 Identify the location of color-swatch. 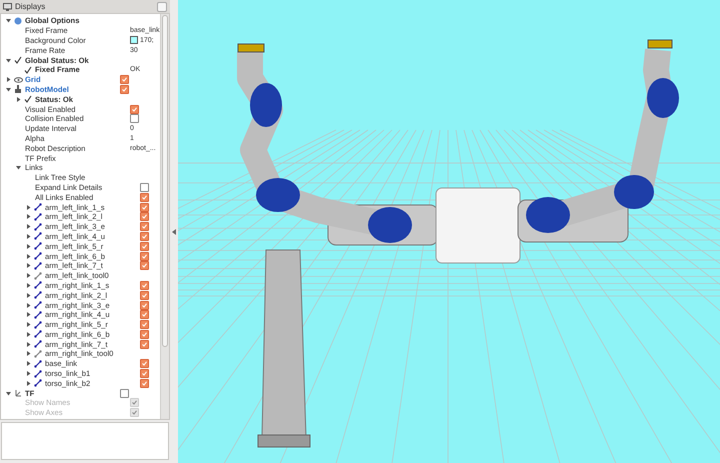
(134, 40).